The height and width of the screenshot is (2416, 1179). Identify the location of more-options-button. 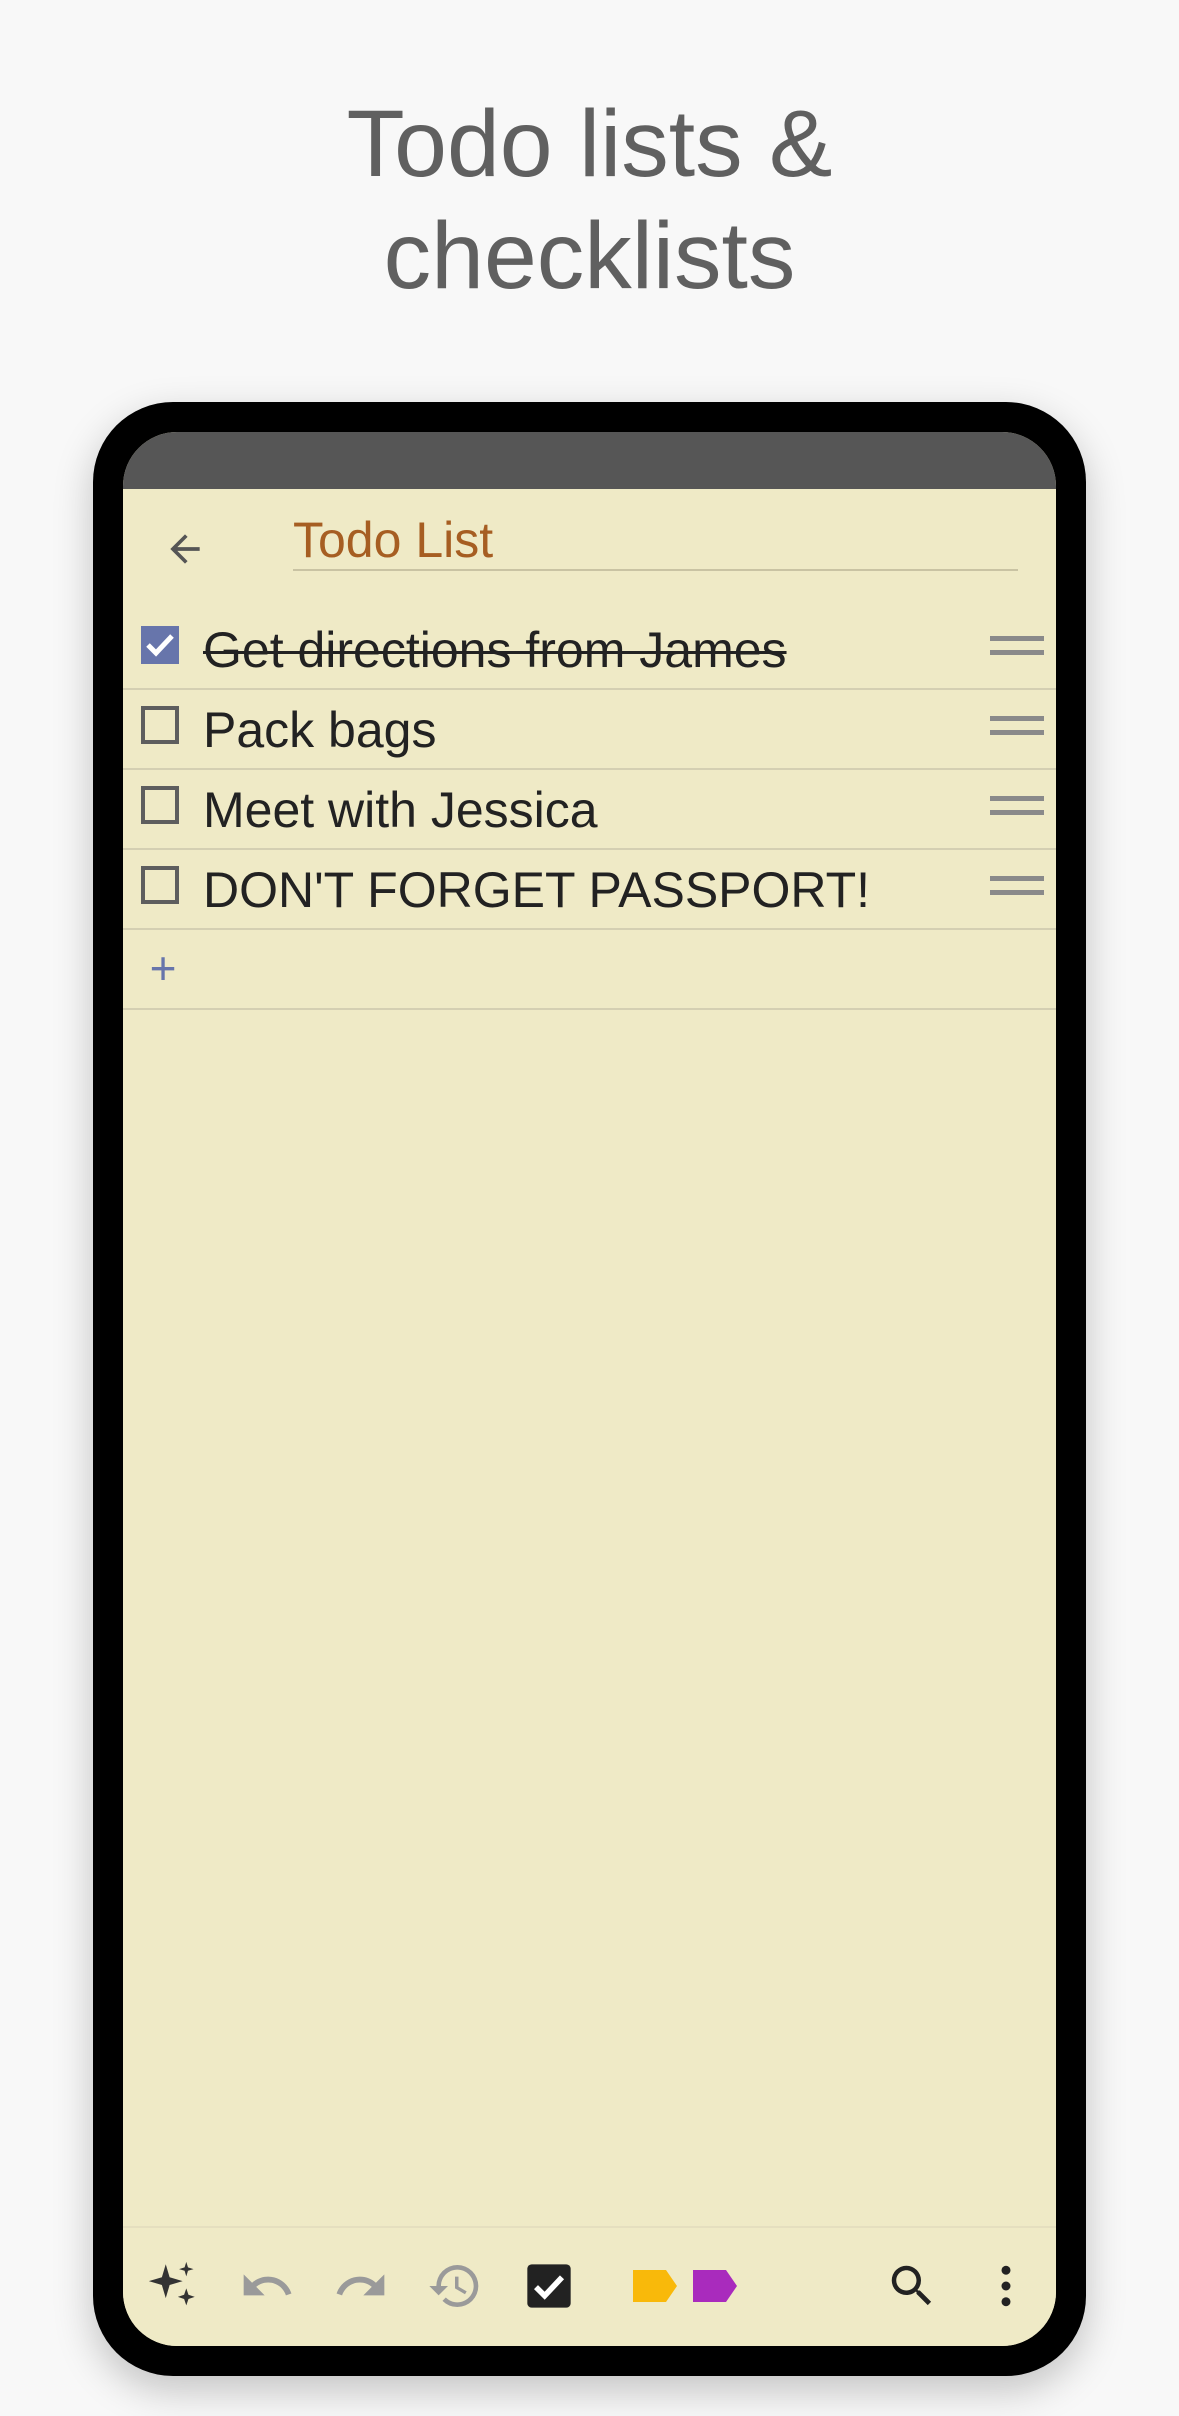
(1006, 2286).